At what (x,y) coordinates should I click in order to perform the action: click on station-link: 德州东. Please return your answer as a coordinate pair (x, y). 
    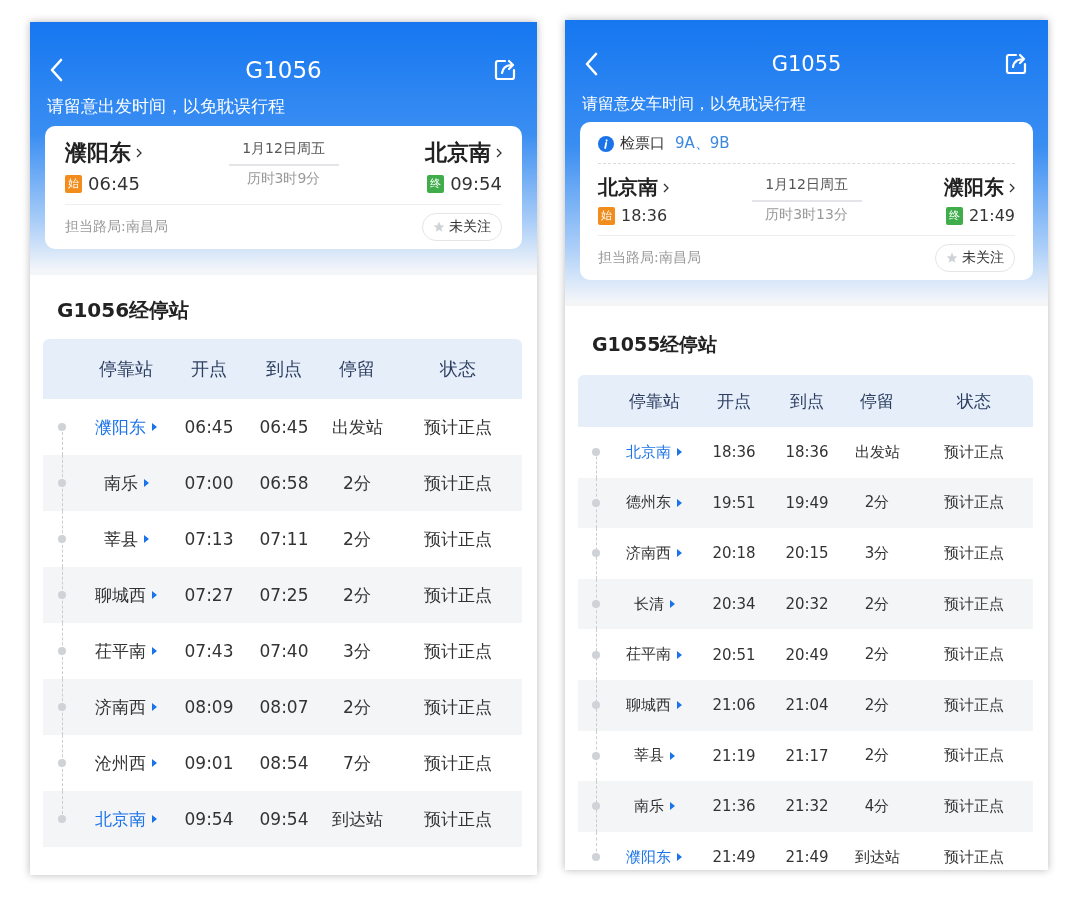
    Looking at the image, I should click on (648, 503).